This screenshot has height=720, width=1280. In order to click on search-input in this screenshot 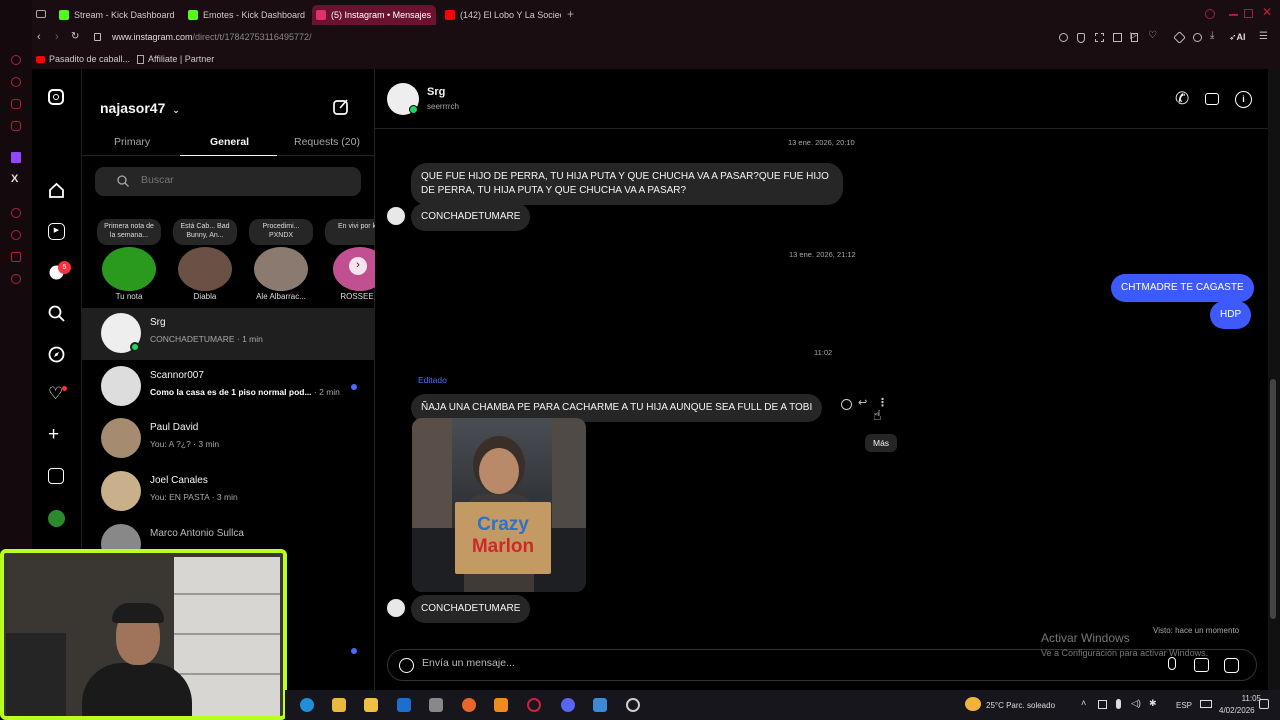, I will do `click(241, 180)`.